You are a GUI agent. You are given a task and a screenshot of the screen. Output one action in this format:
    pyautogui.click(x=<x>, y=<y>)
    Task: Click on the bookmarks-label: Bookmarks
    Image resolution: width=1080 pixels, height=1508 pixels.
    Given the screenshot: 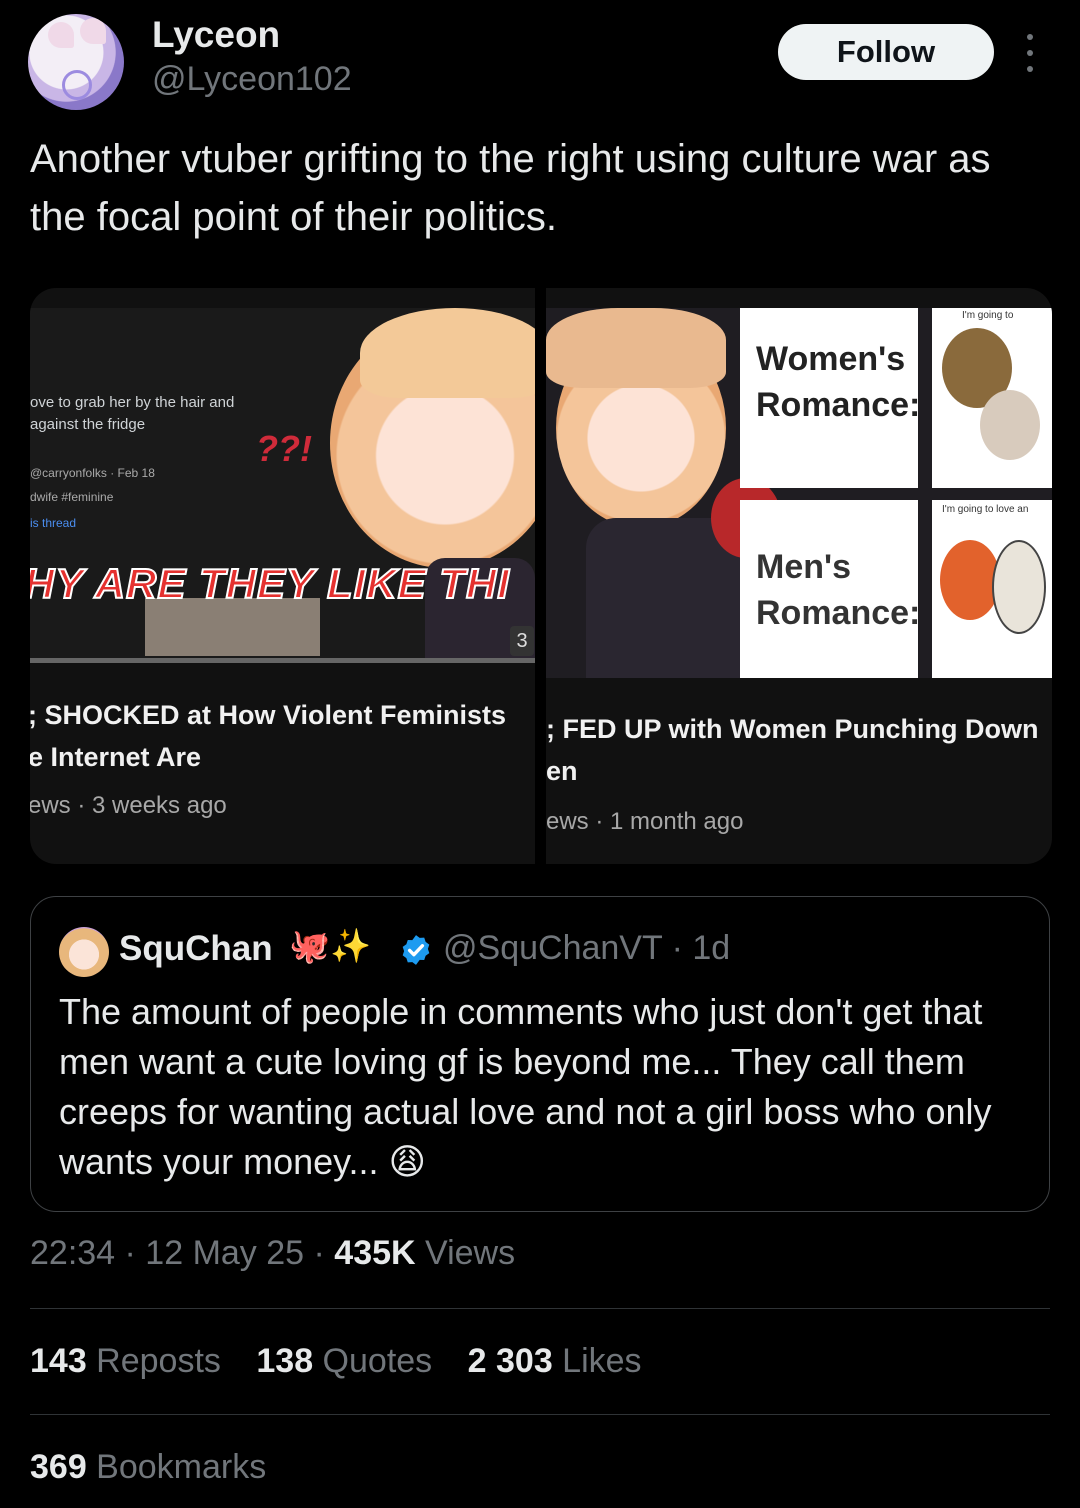 What is the action you would take?
    pyautogui.click(x=176, y=1467)
    